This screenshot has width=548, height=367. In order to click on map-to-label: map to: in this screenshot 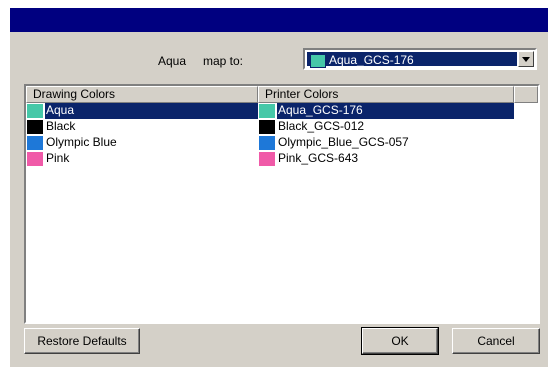, I will do `click(223, 61)`.